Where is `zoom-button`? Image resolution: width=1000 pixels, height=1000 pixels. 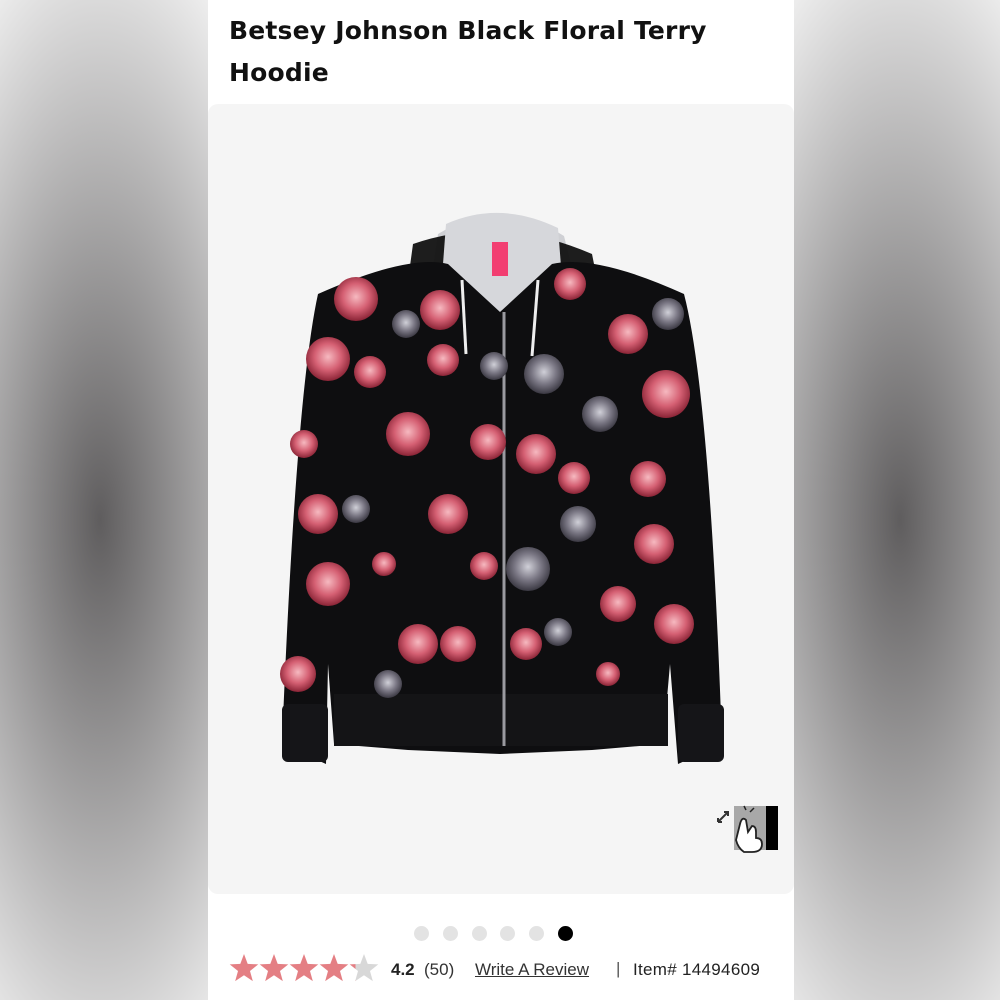
zoom-button is located at coordinates (747, 830).